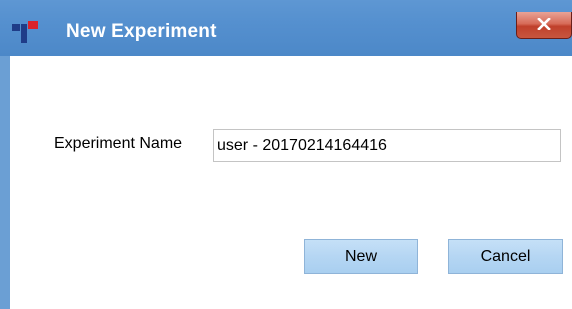 This screenshot has height=309, width=572. I want to click on new-button: New, so click(361, 256).